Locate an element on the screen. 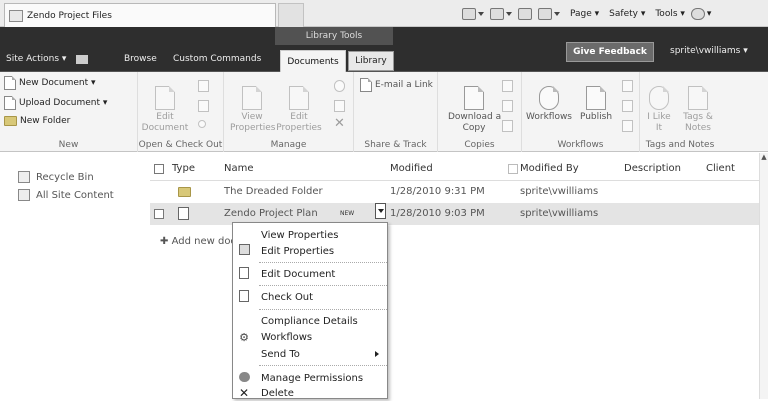 The width and height of the screenshot is (768, 401). column-modified: Modified is located at coordinates (411, 168).